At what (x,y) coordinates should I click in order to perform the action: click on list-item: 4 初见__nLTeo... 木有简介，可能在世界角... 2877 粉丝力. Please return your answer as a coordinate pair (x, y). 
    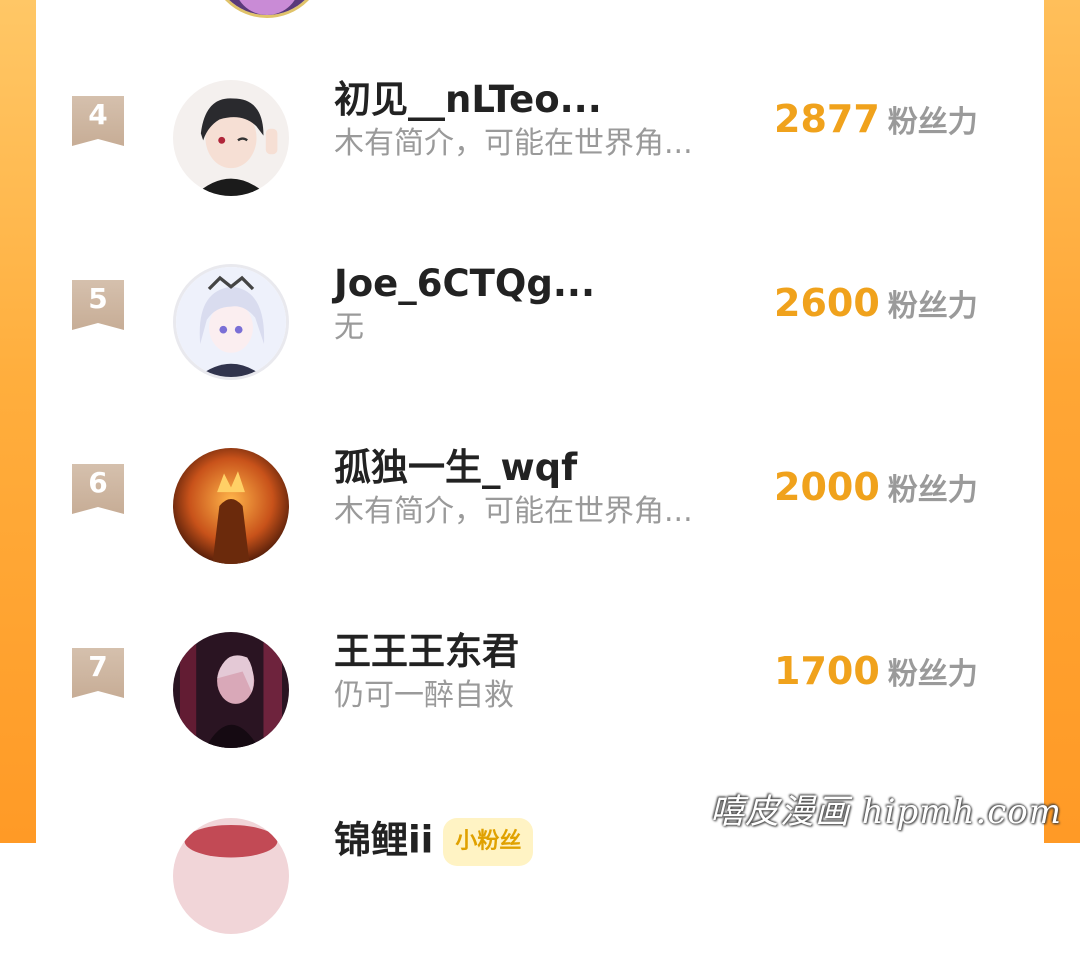
    Looking at the image, I should click on (540, 154).